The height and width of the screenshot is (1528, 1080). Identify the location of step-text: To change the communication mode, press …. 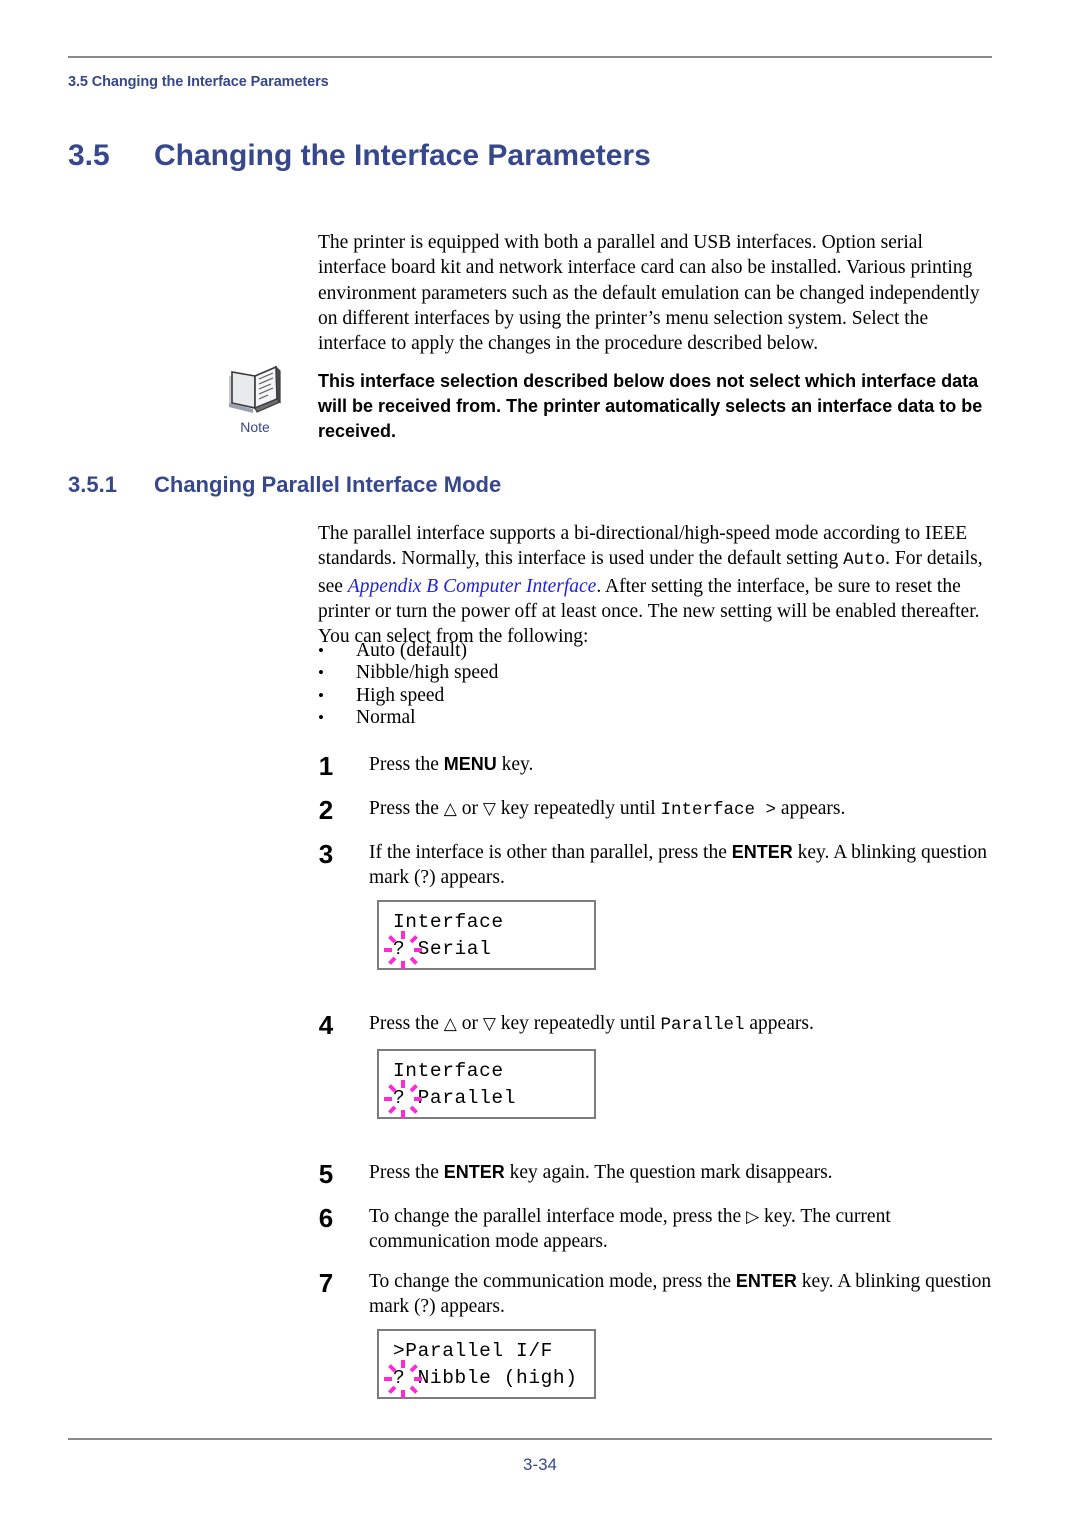
(672, 1294).